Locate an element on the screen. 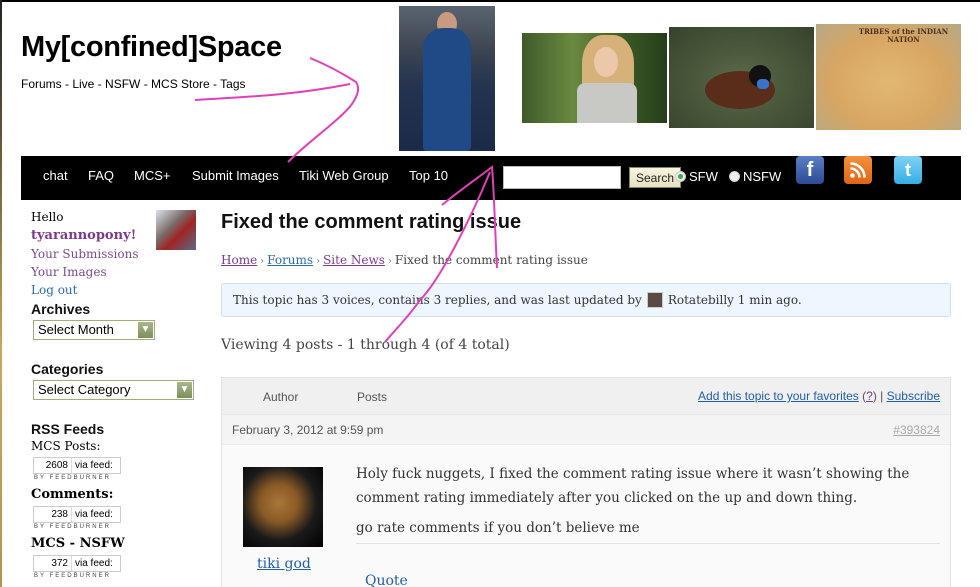 The image size is (980, 587). feed-count: 372 is located at coordinates (53, 563).